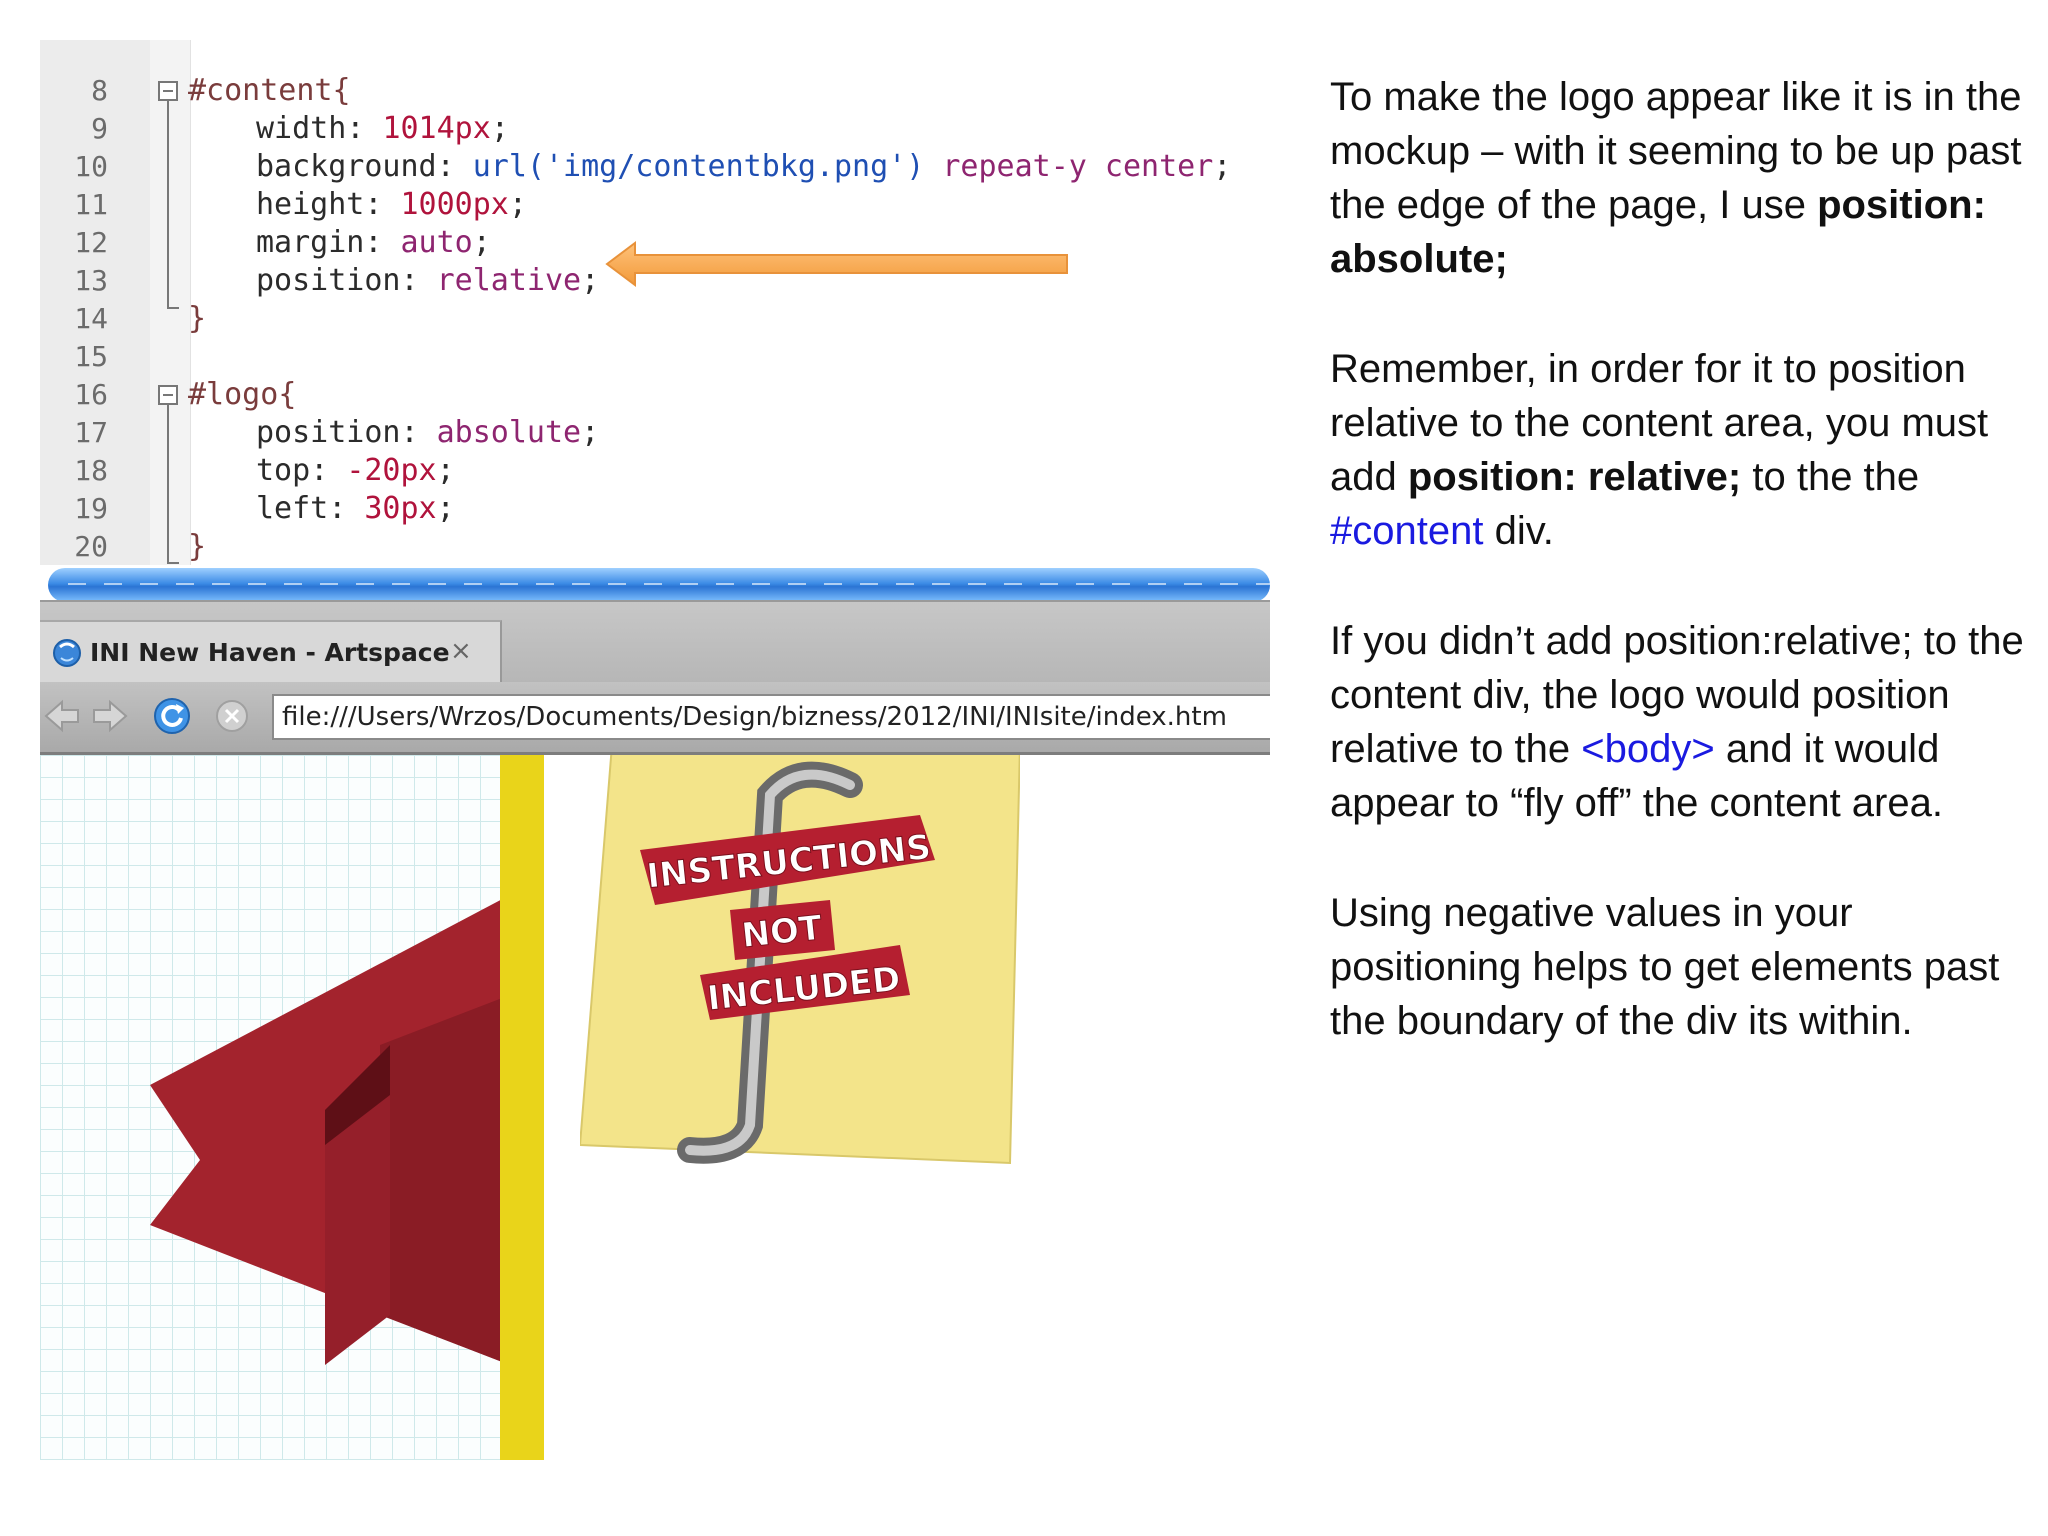 This screenshot has height=1536, width=2048. Describe the element at coordinates (428, 280) in the screenshot. I see `code-line: position: relative;` at that location.